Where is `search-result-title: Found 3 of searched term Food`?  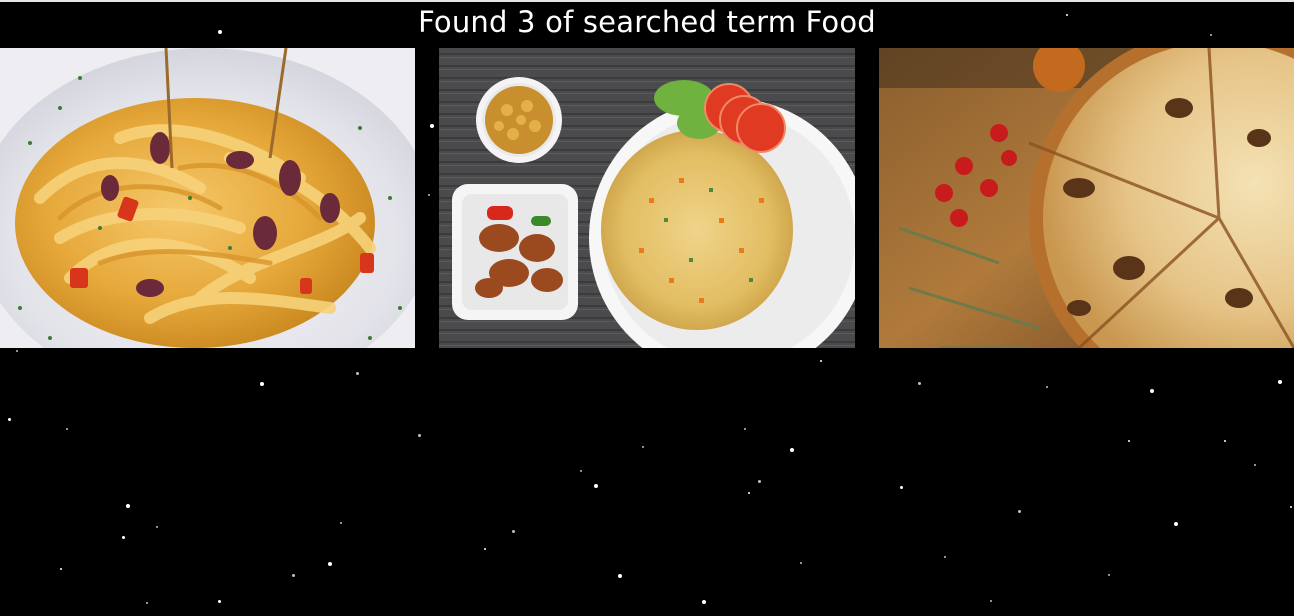 search-result-title: Found 3 of searched term Food is located at coordinates (647, 22).